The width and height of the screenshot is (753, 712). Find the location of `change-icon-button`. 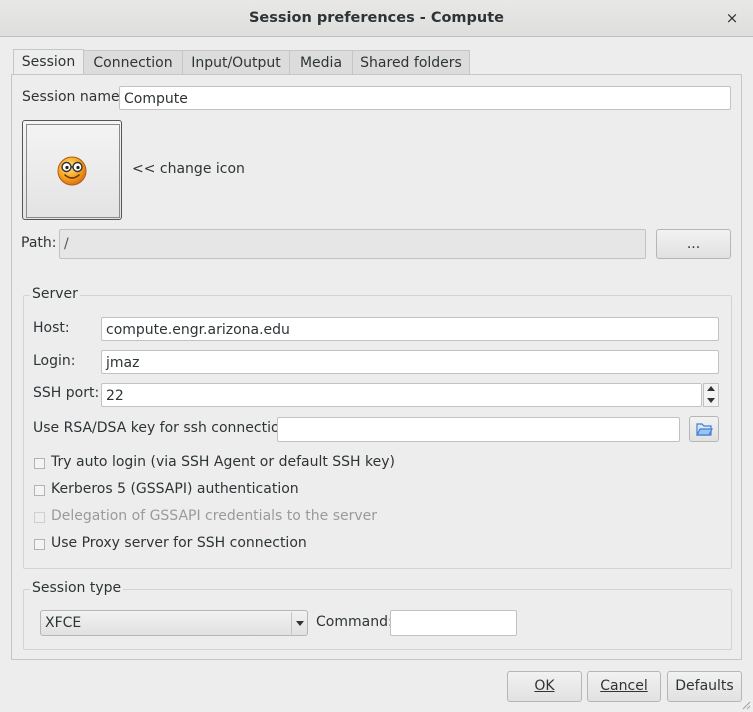

change-icon-button is located at coordinates (72, 170).